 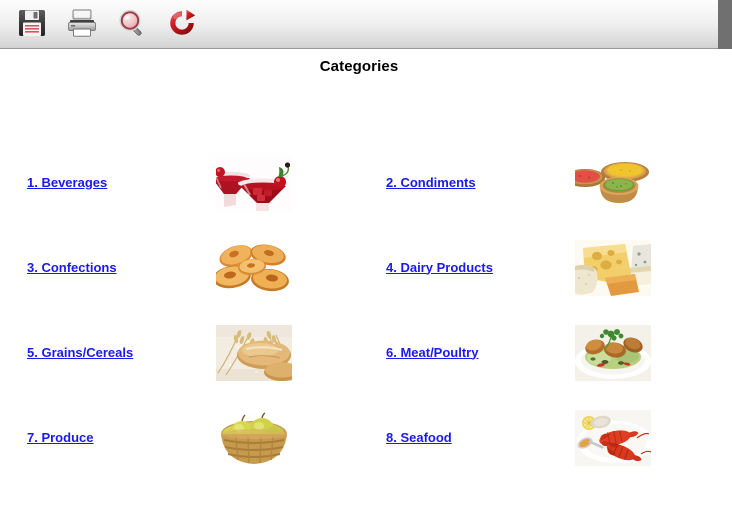 I want to click on category-link-grains-cereals: 5. Grains/Cereals, so click(x=80, y=352).